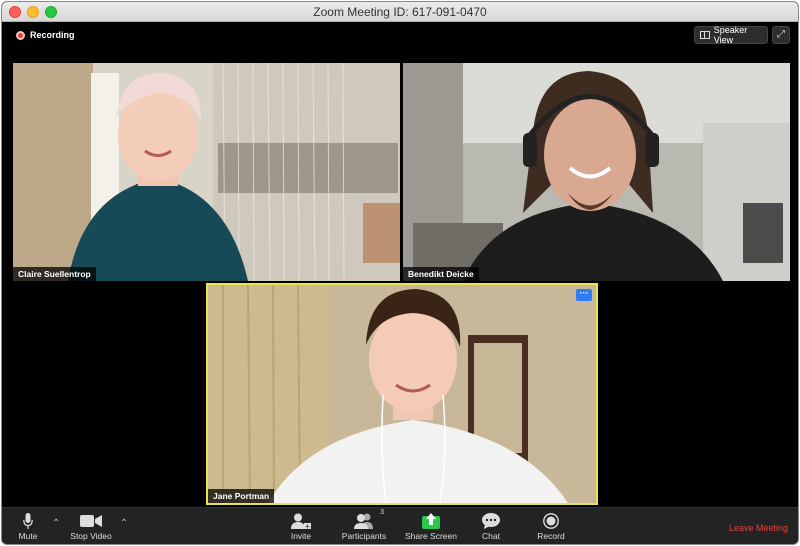 Image resolution: width=800 pixels, height=546 pixels. I want to click on record-button: Record, so click(551, 526).